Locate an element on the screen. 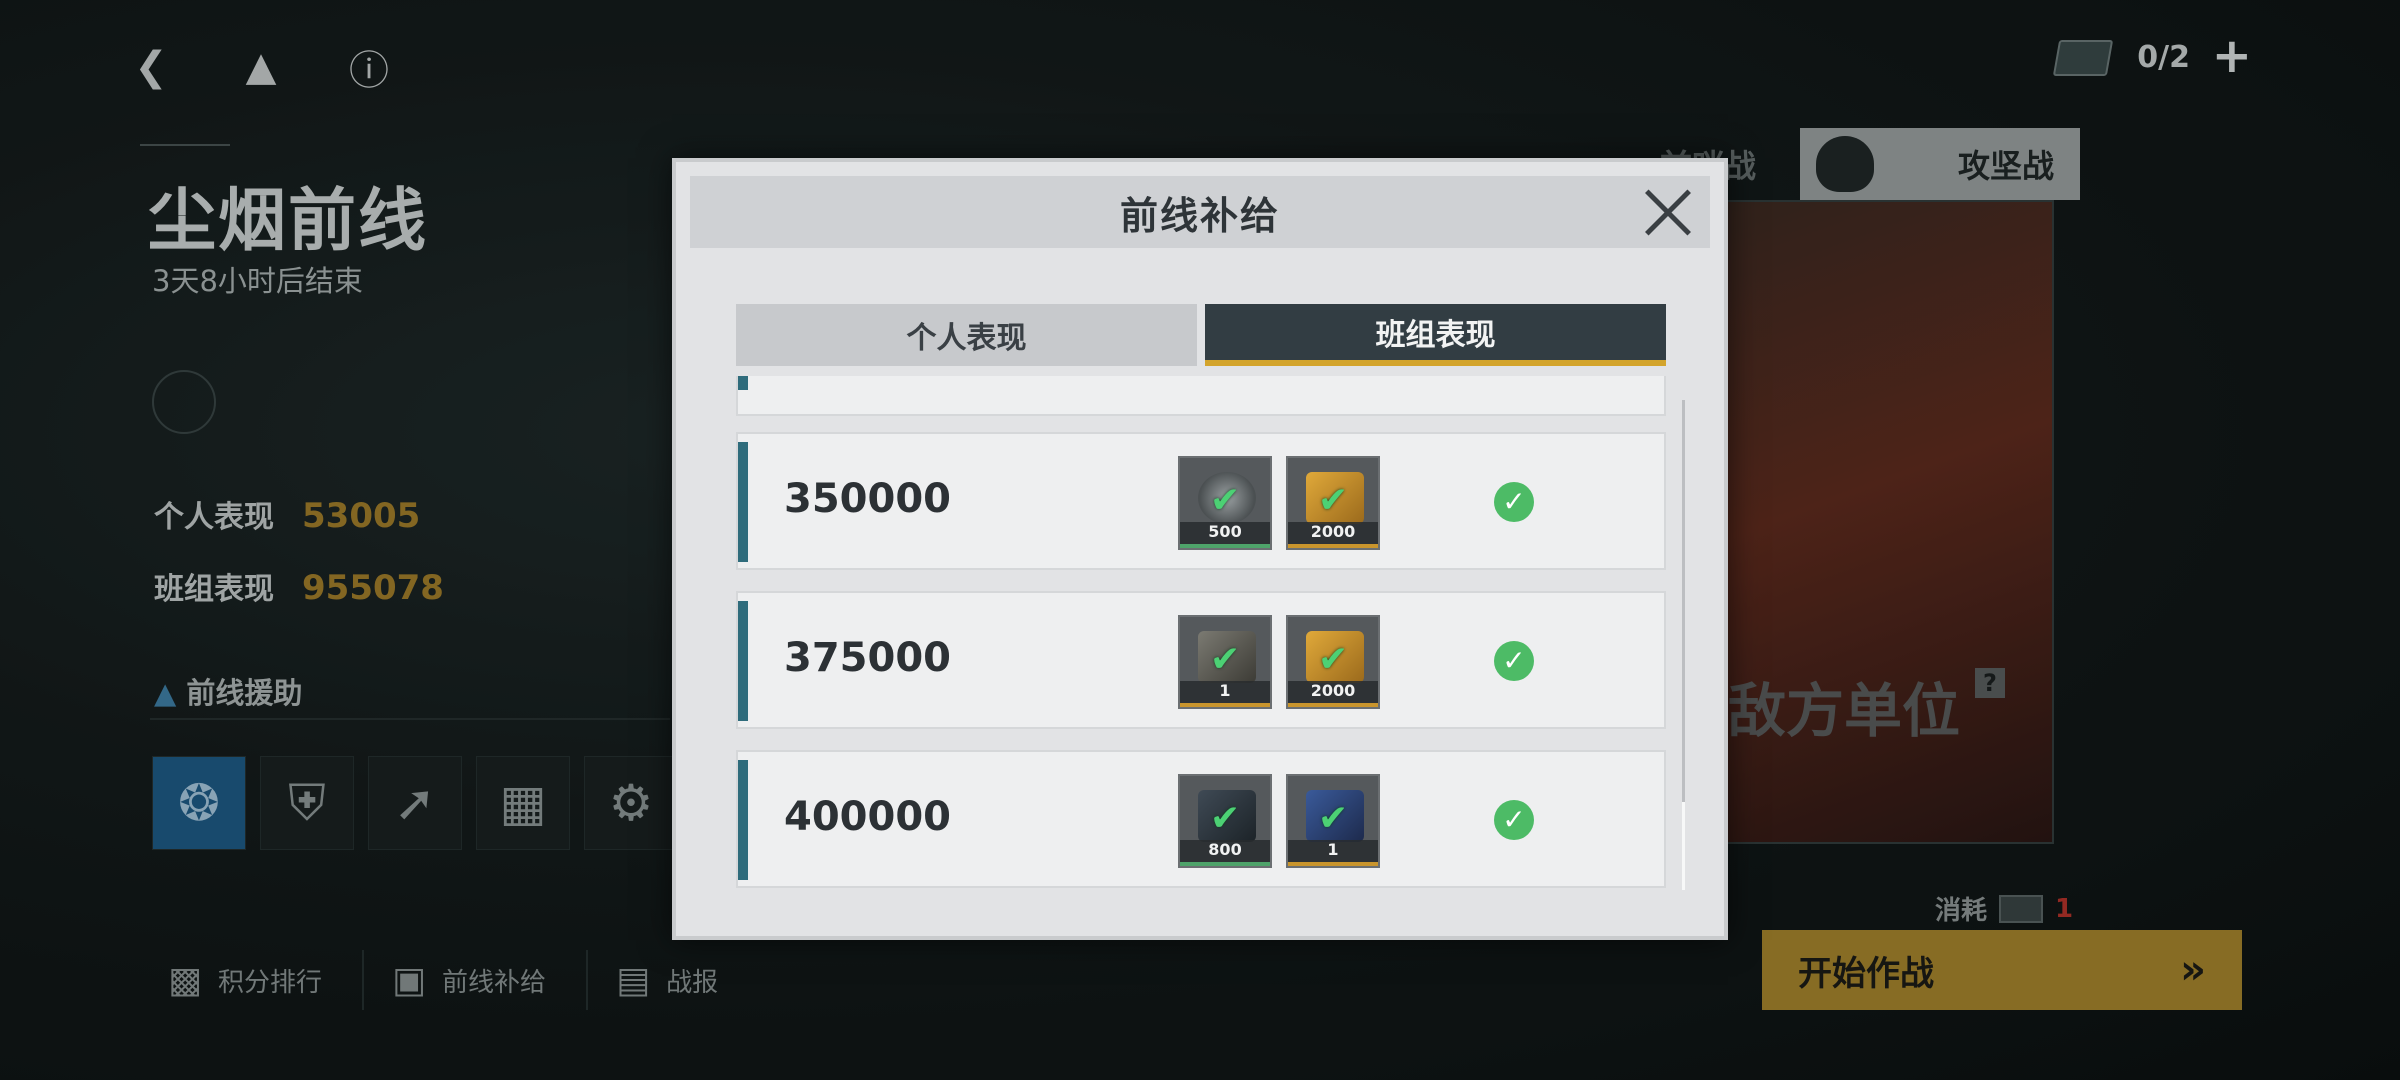 This screenshot has height=1080, width=2400. reward-row: 375000 ✔ 1 ✔ 2000 ✓ is located at coordinates (1201, 660).